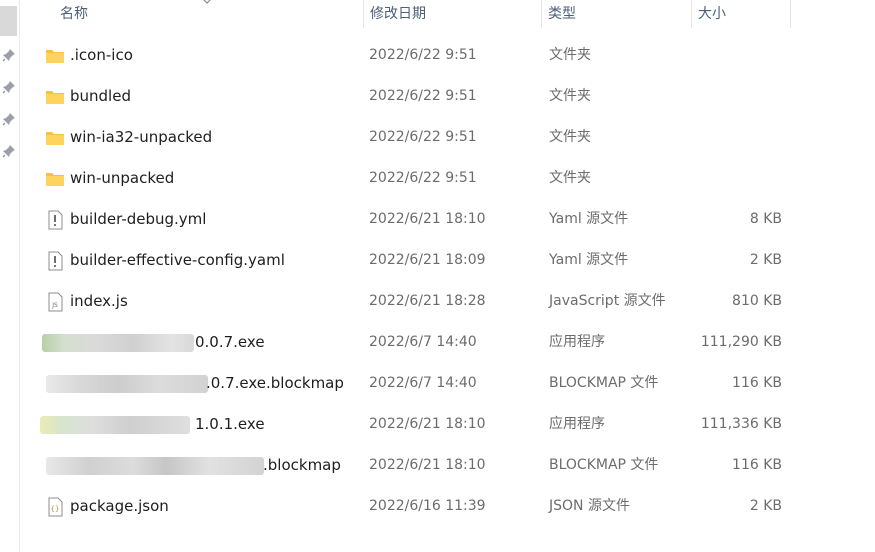  What do you see at coordinates (562, 14) in the screenshot?
I see `column-header-type-label: 类型` at bounding box center [562, 14].